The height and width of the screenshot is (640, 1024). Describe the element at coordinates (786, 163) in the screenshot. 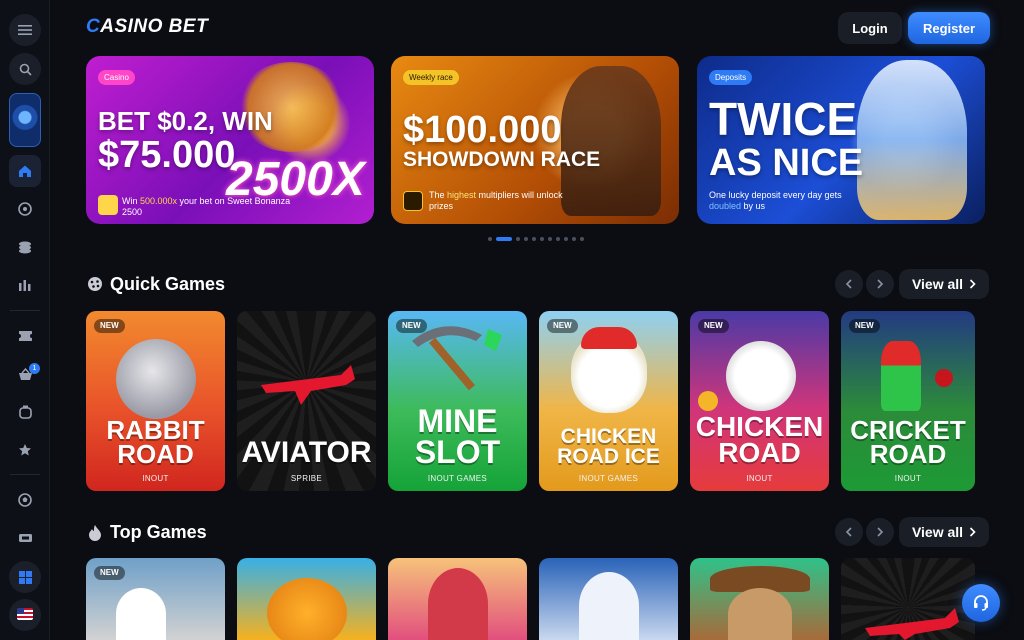

I see `banner-title-line2: AS NICE` at that location.